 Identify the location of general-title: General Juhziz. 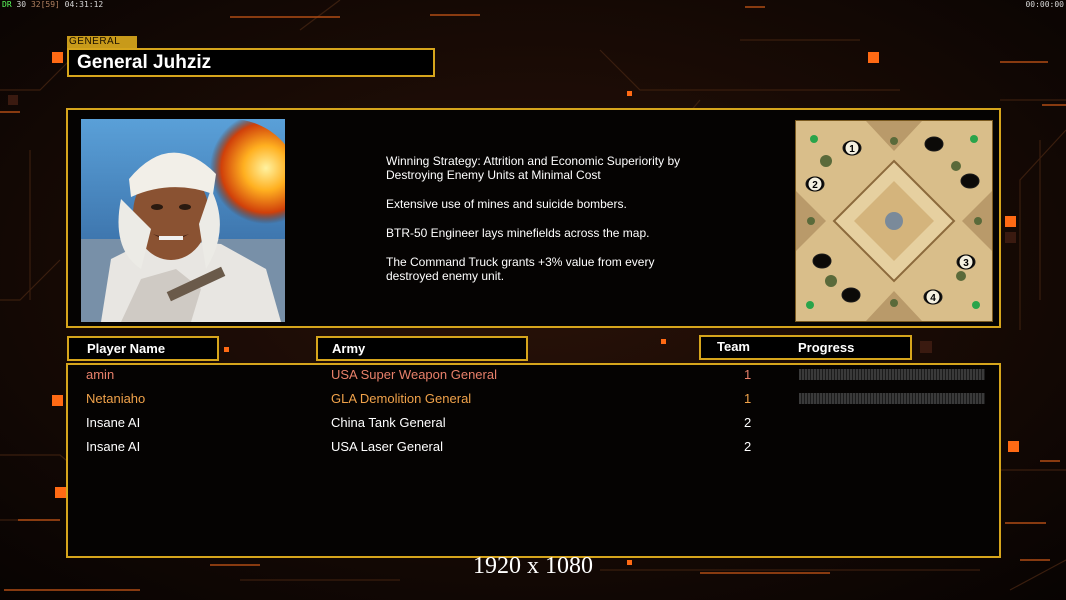
(251, 62).